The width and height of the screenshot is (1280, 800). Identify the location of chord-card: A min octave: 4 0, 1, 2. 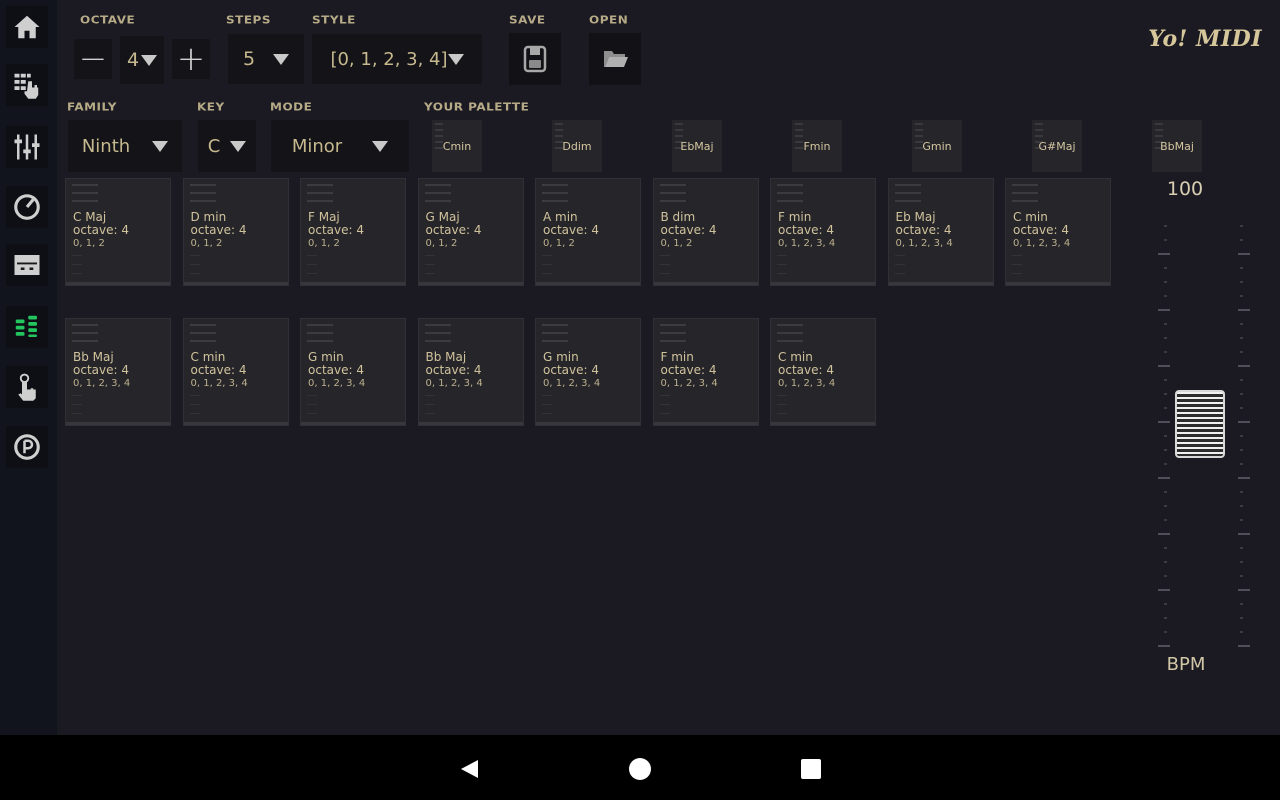
(588, 232).